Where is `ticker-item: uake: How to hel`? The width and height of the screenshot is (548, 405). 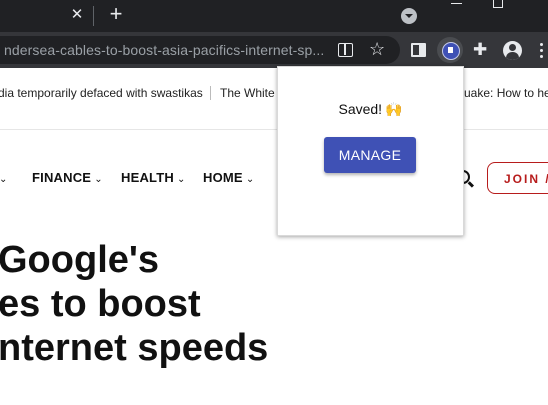 ticker-item: uake: How to hel is located at coordinates (506, 93).